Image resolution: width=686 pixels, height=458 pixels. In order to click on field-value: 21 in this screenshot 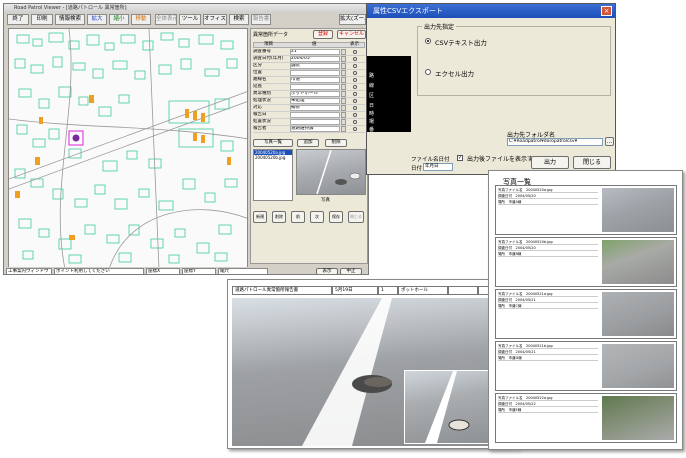, I will do `click(315, 52)`.